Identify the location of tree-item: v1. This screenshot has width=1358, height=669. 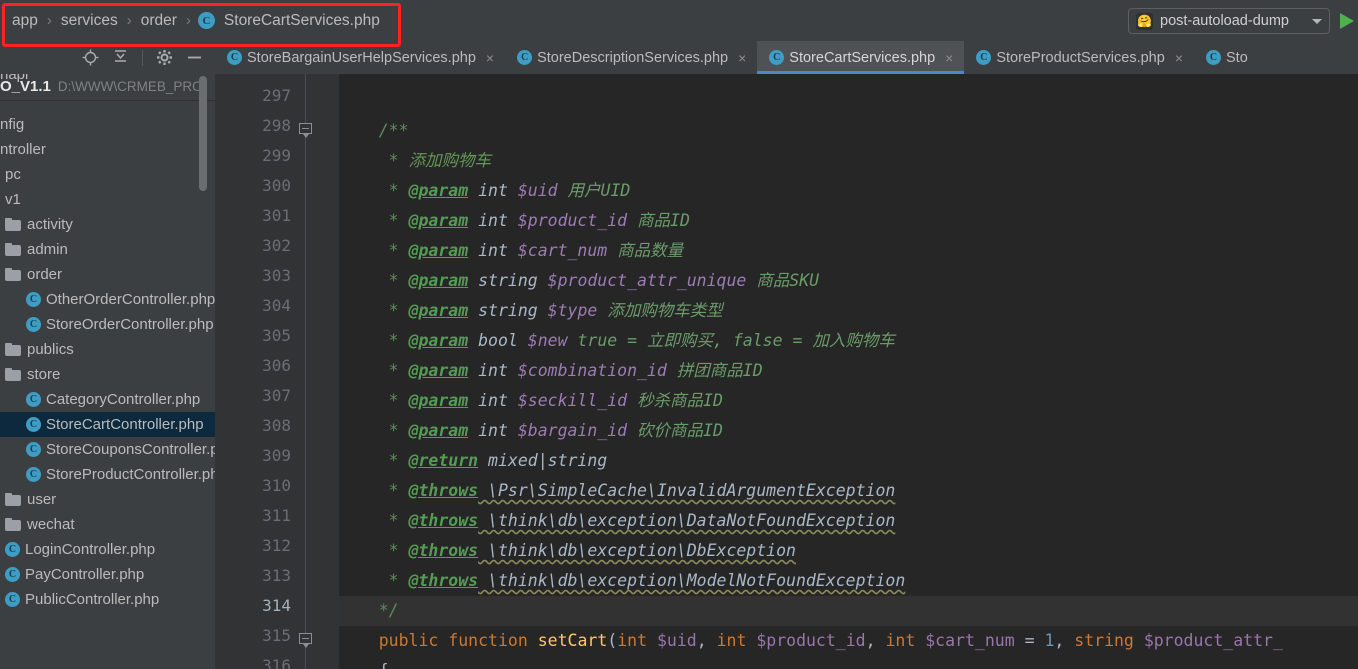
(107, 199).